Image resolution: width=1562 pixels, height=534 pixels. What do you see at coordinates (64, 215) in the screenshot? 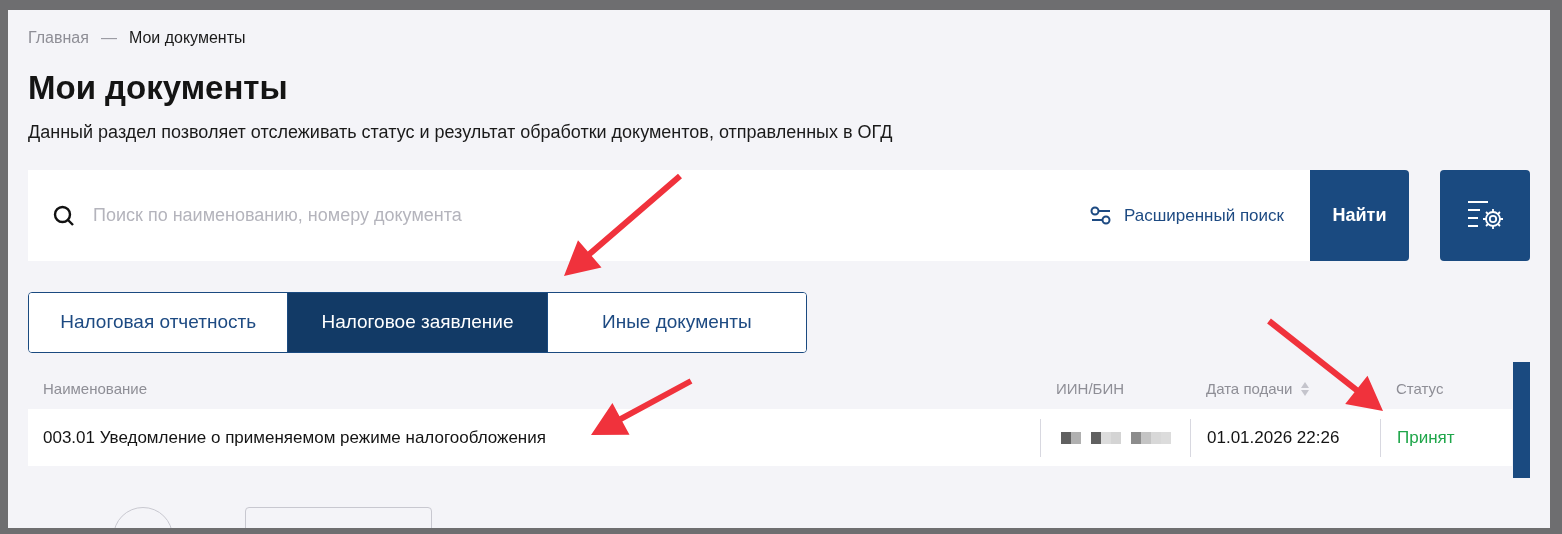
I see `search-icon` at bounding box center [64, 215].